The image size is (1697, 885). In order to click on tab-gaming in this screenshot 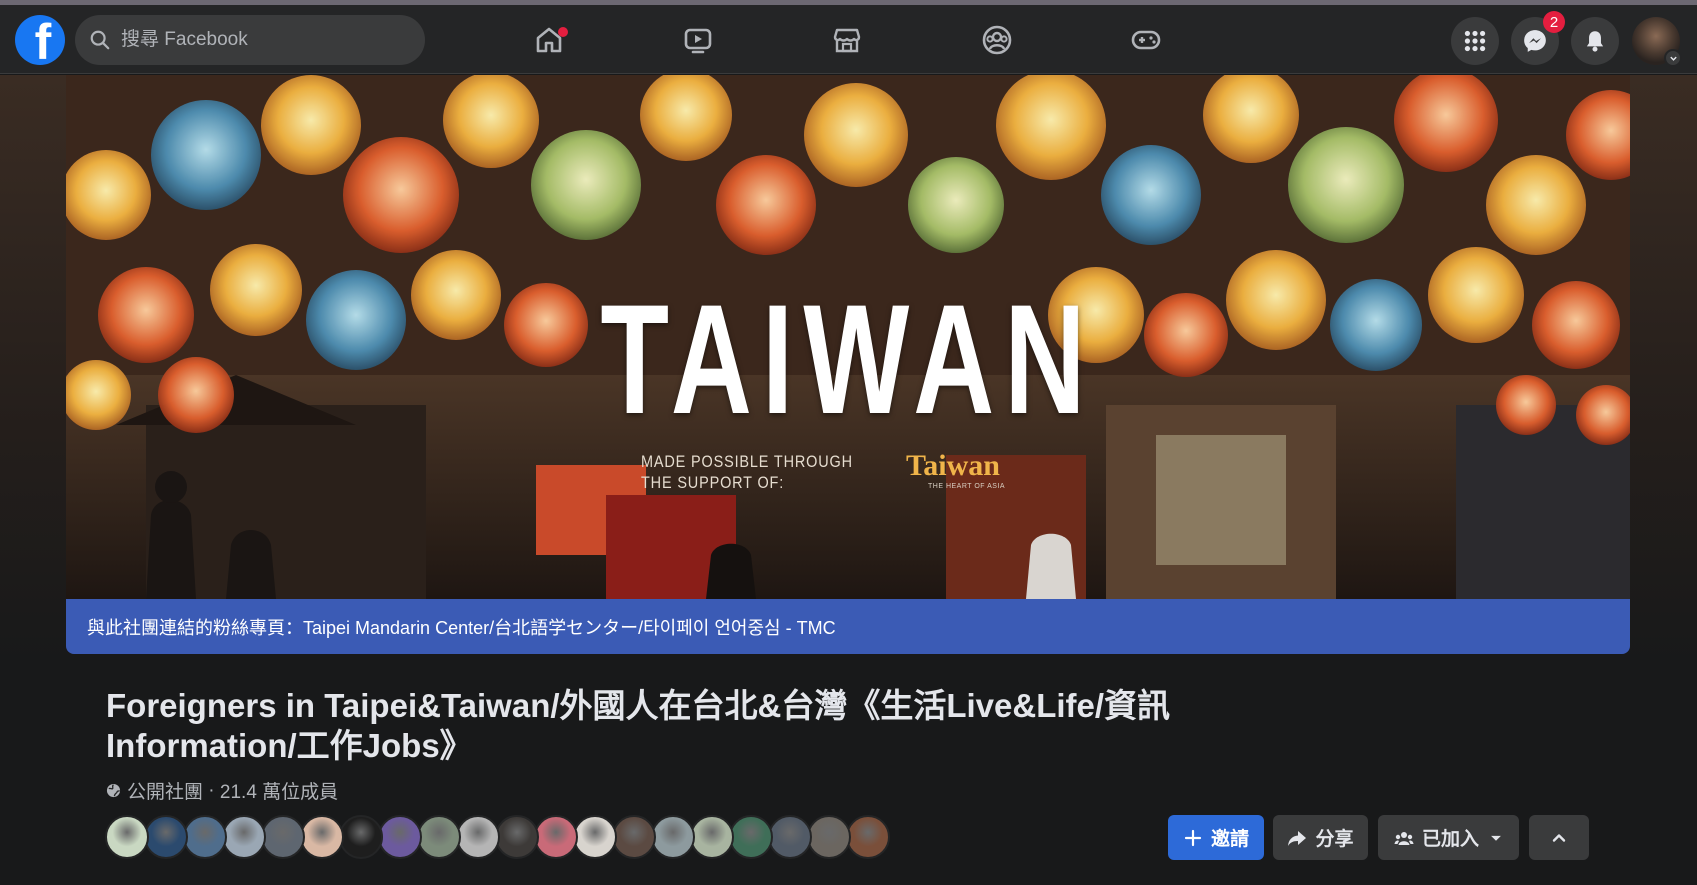, I will do `click(1146, 40)`.